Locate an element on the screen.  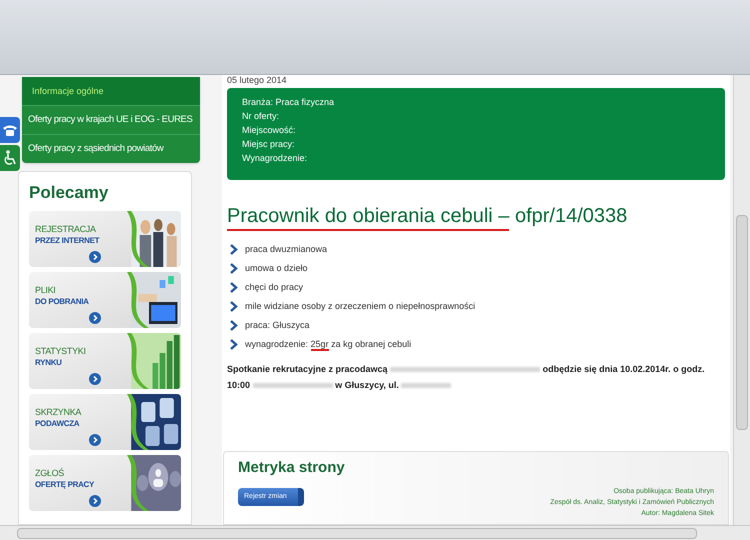
telephone-icon is located at coordinates (10, 130).